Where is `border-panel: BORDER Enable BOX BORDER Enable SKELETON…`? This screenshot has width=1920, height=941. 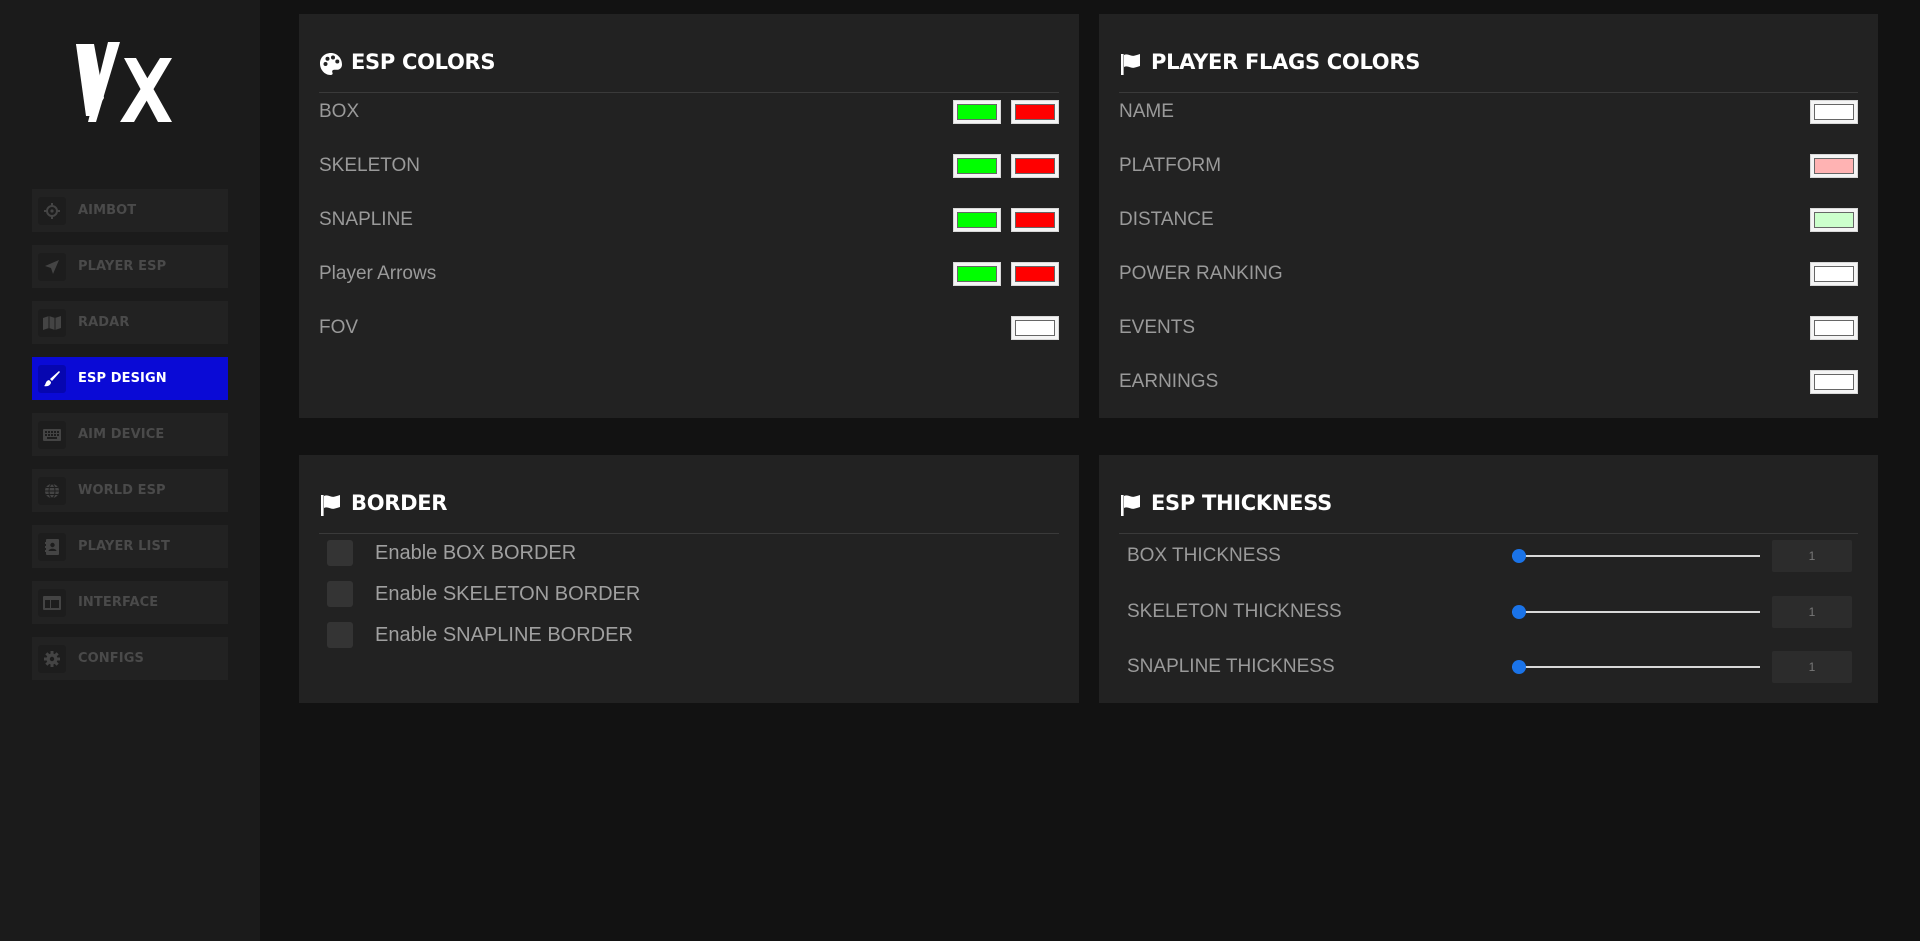 border-panel: BORDER Enable BOX BORDER Enable SKELETON… is located at coordinates (689, 579).